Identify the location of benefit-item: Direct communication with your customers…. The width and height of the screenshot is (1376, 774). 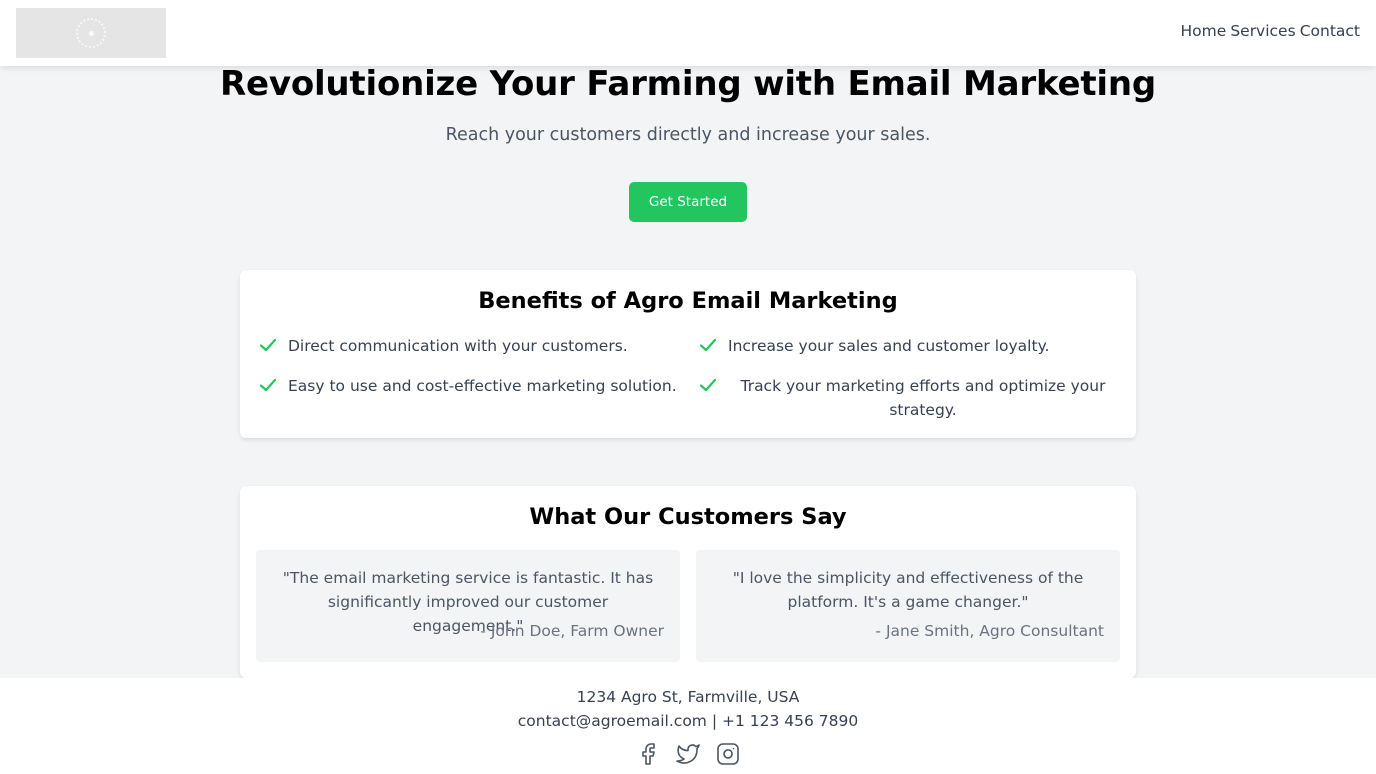
(468, 346).